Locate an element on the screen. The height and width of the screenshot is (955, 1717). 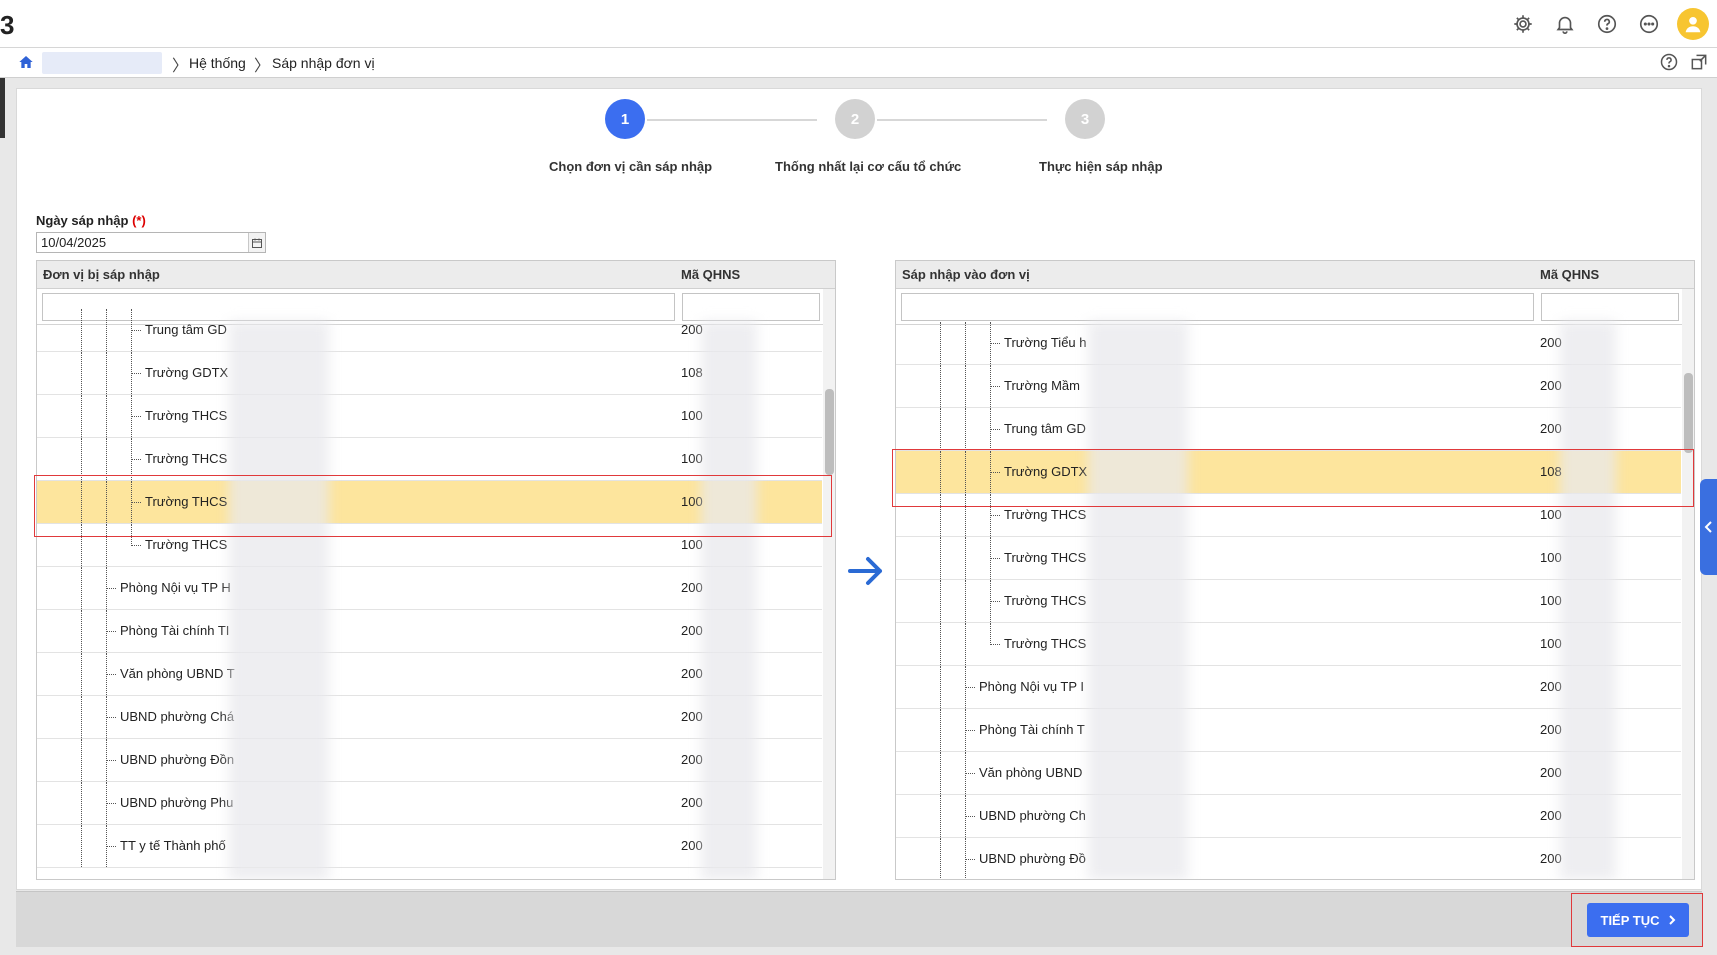
more-icon is located at coordinates (1649, 24).